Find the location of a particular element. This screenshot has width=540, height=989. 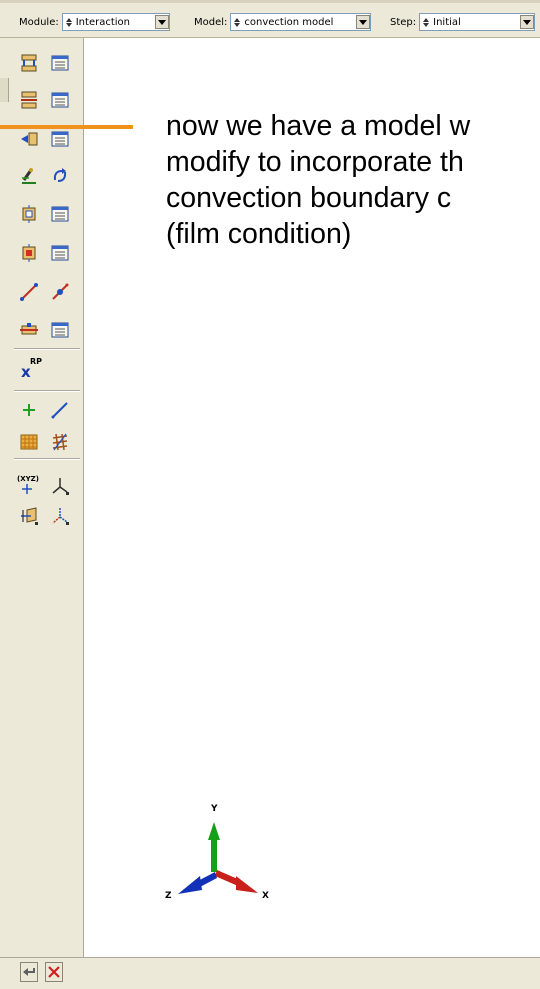

constraint-manager-icon is located at coordinates (60, 214).